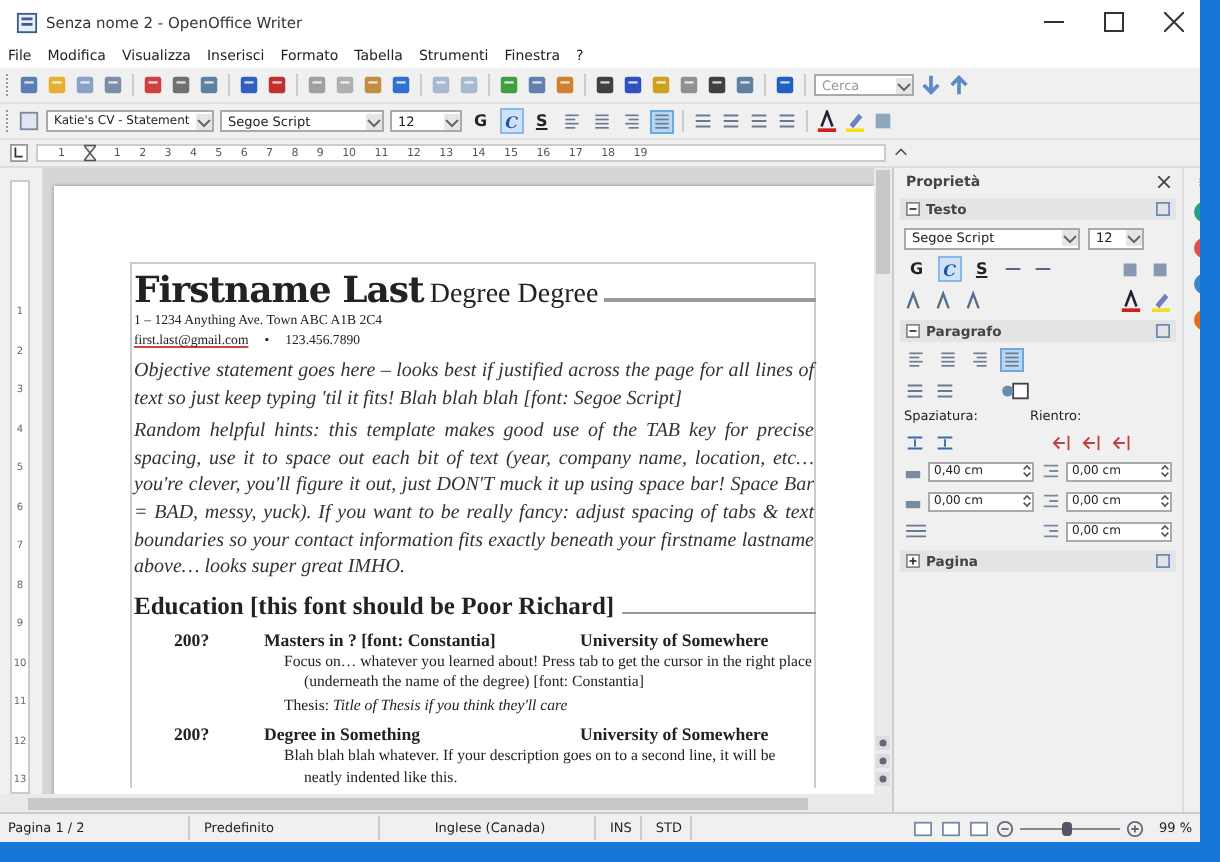 The width and height of the screenshot is (1220, 862). What do you see at coordinates (1015, 390) in the screenshot?
I see `paint-bucket-icon` at bounding box center [1015, 390].